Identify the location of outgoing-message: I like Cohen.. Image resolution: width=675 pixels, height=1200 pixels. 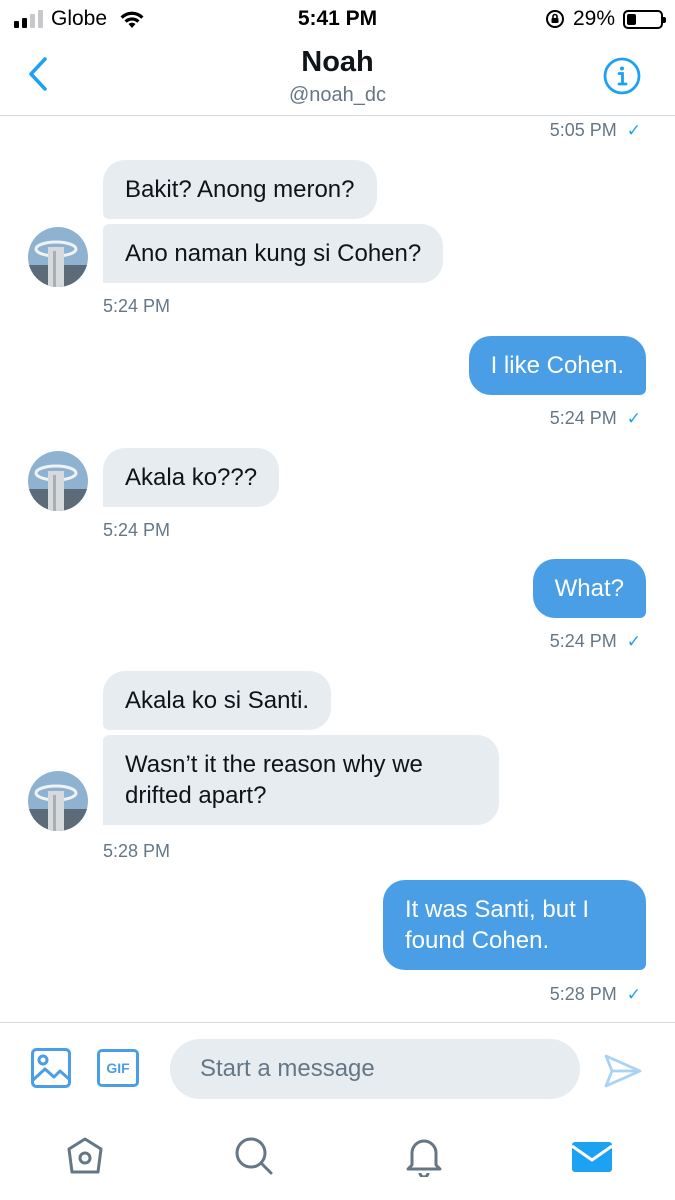
(557, 365).